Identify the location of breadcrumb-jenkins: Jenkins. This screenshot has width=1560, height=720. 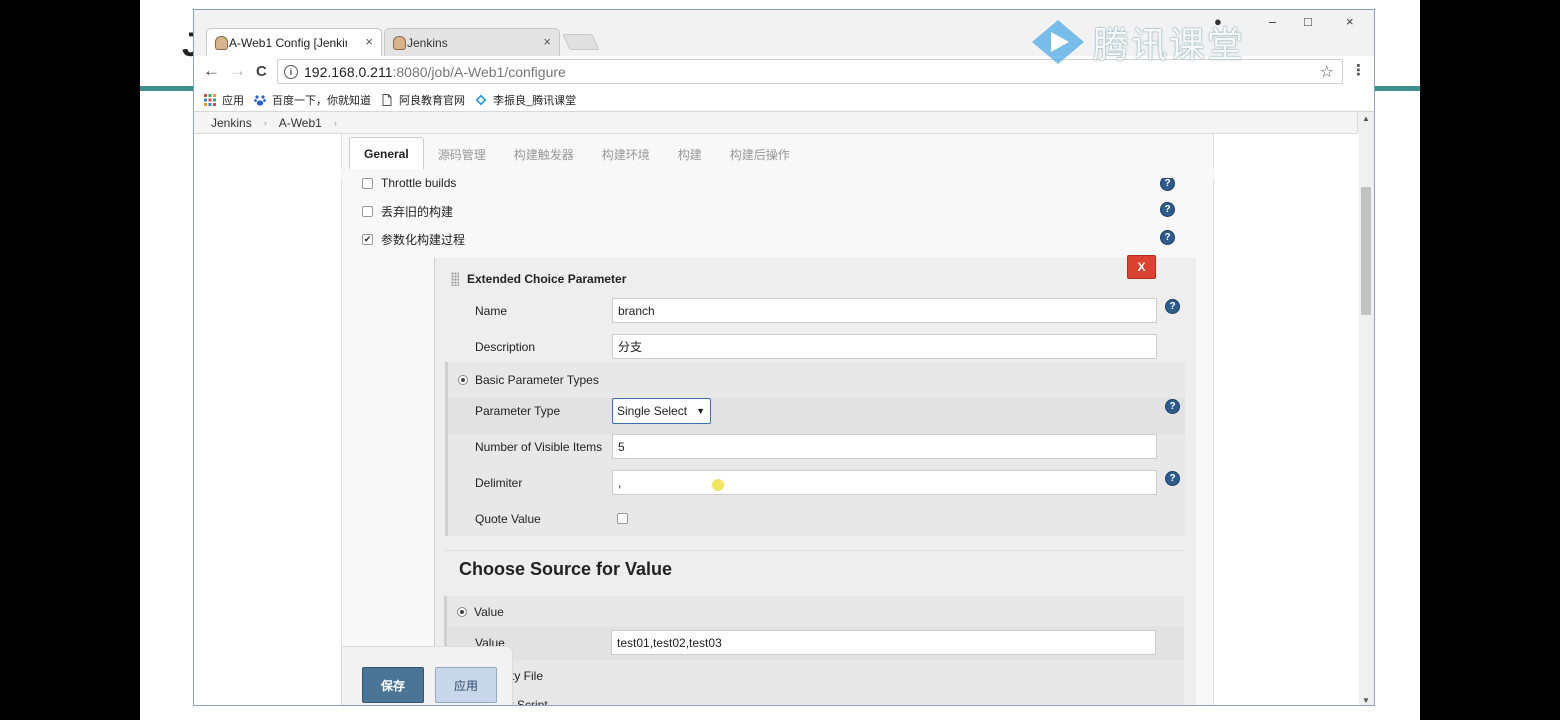
(231, 123).